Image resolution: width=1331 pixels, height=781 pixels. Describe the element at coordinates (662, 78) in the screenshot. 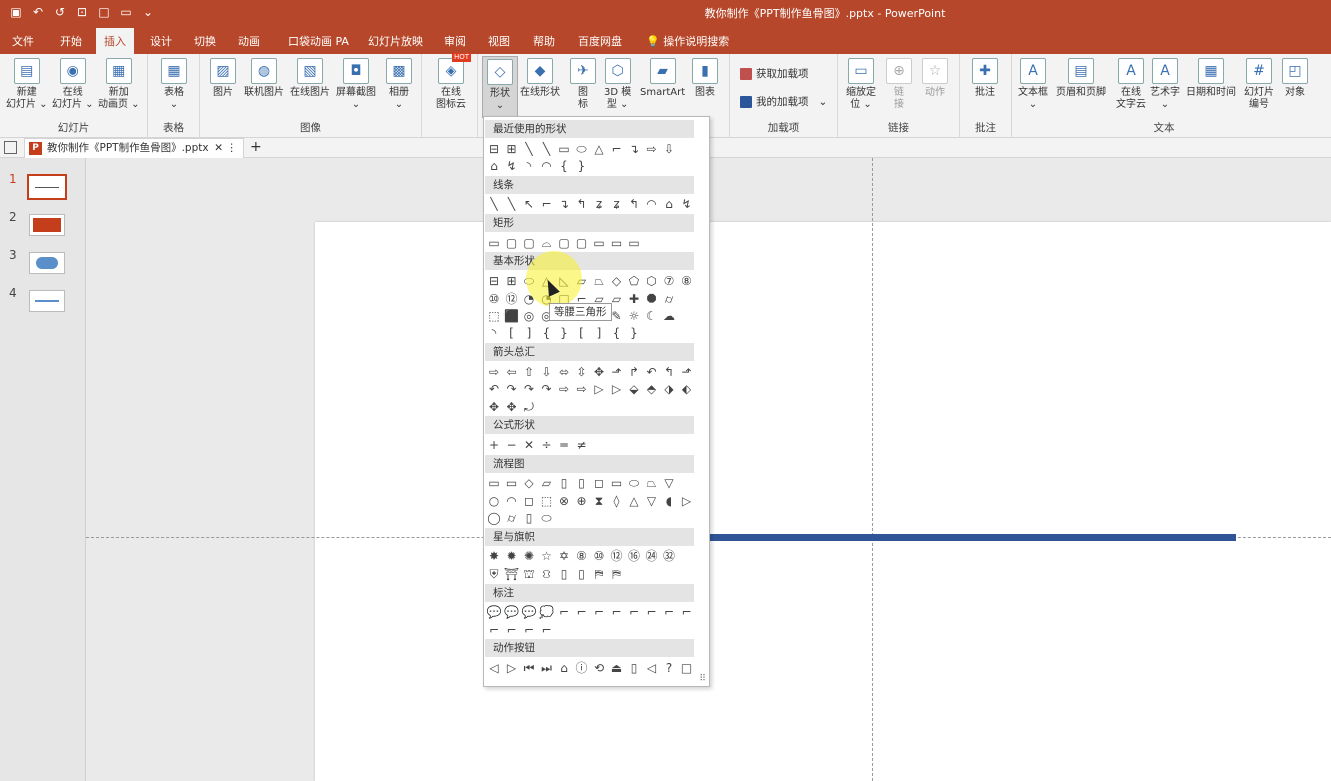

I see `smartart-button: ▰ SmartArt` at that location.